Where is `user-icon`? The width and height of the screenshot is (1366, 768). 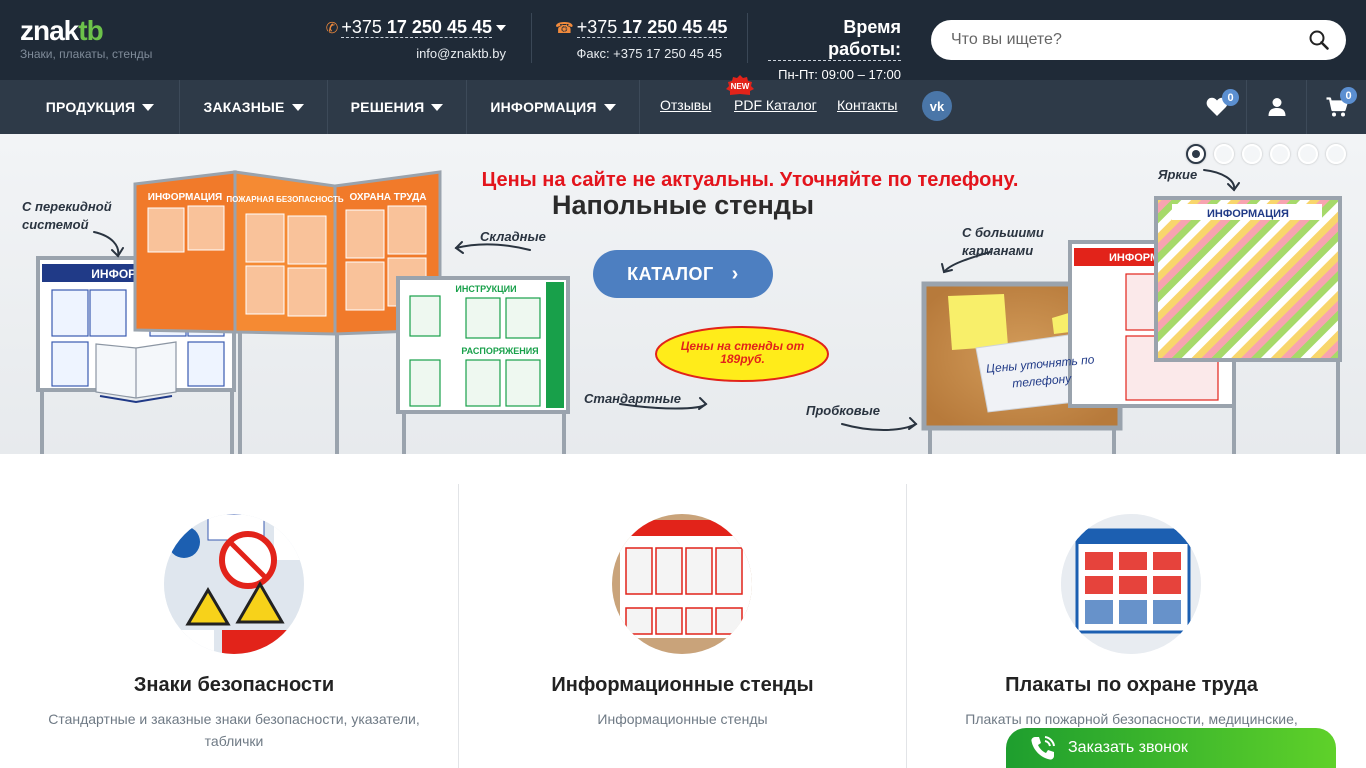
user-icon is located at coordinates (1277, 107).